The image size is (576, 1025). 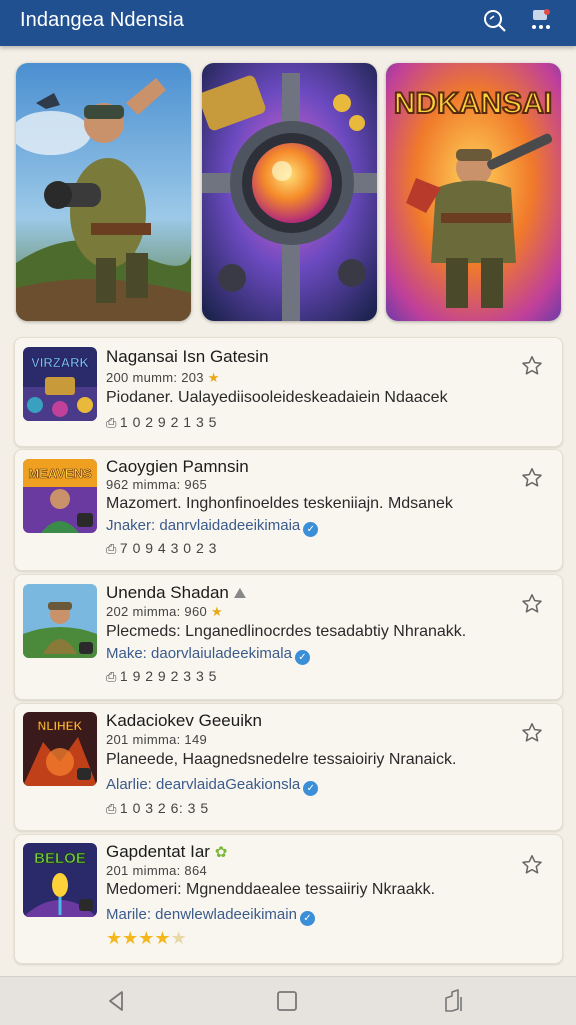 What do you see at coordinates (60, 384) in the screenshot?
I see `game-thumbnail: VIRZARK` at bounding box center [60, 384].